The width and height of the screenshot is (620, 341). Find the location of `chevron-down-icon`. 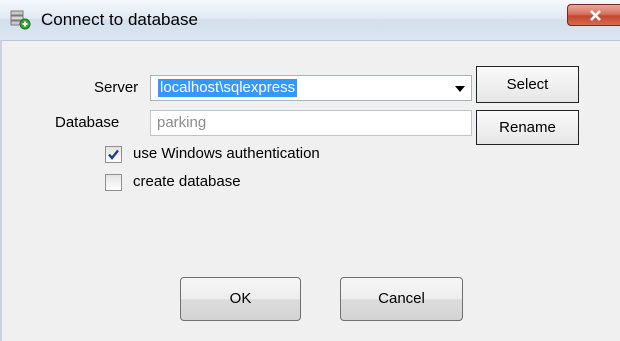

chevron-down-icon is located at coordinates (460, 89).